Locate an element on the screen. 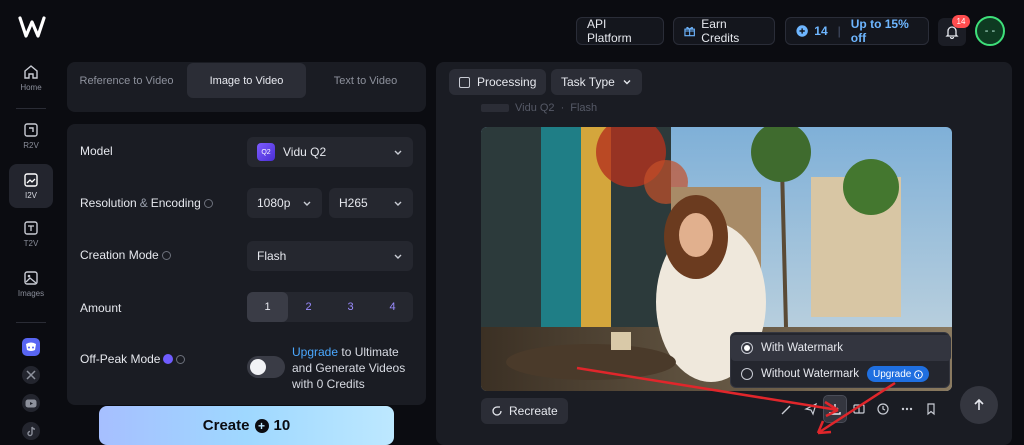 Image resolution: width=1024 pixels, height=445 pixels. t2v-icon is located at coordinates (31, 228).